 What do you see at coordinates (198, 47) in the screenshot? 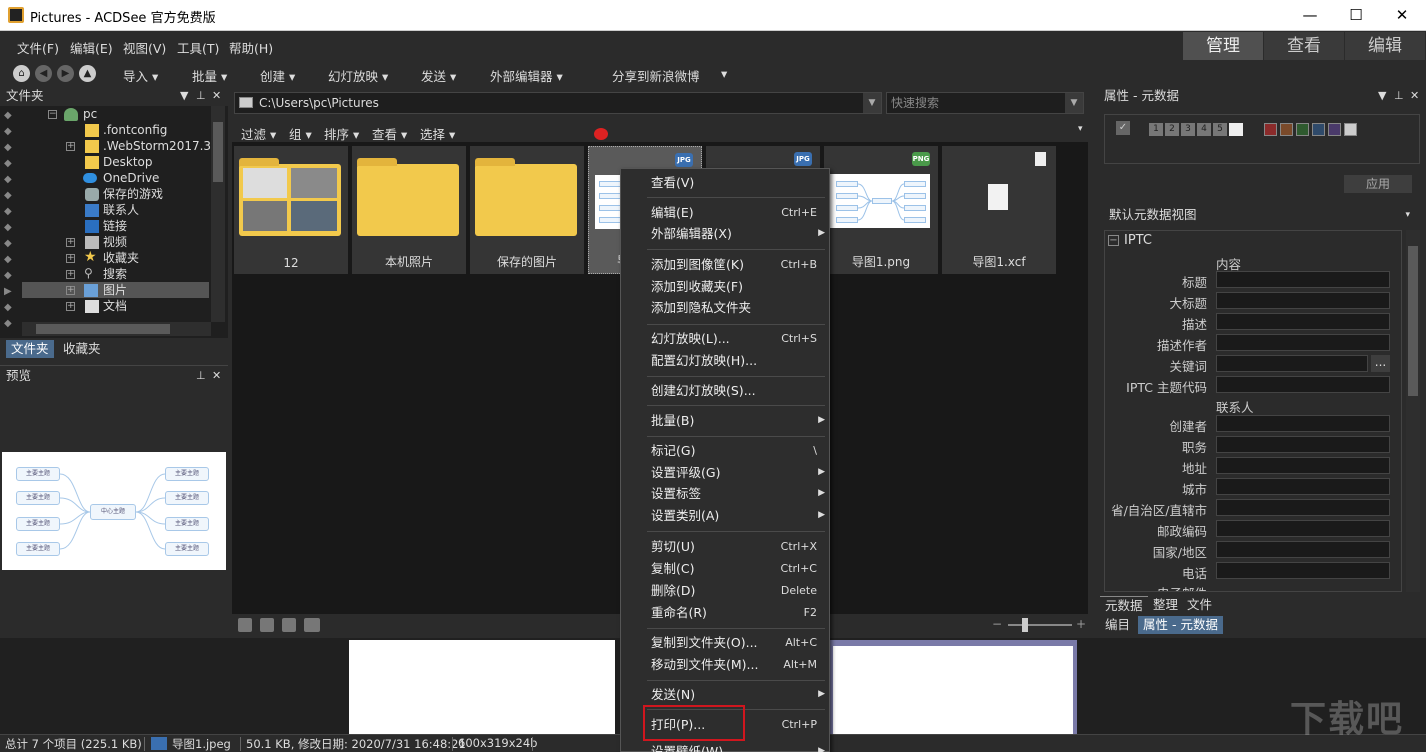
I see `menu-tools: 工具(T)` at bounding box center [198, 47].